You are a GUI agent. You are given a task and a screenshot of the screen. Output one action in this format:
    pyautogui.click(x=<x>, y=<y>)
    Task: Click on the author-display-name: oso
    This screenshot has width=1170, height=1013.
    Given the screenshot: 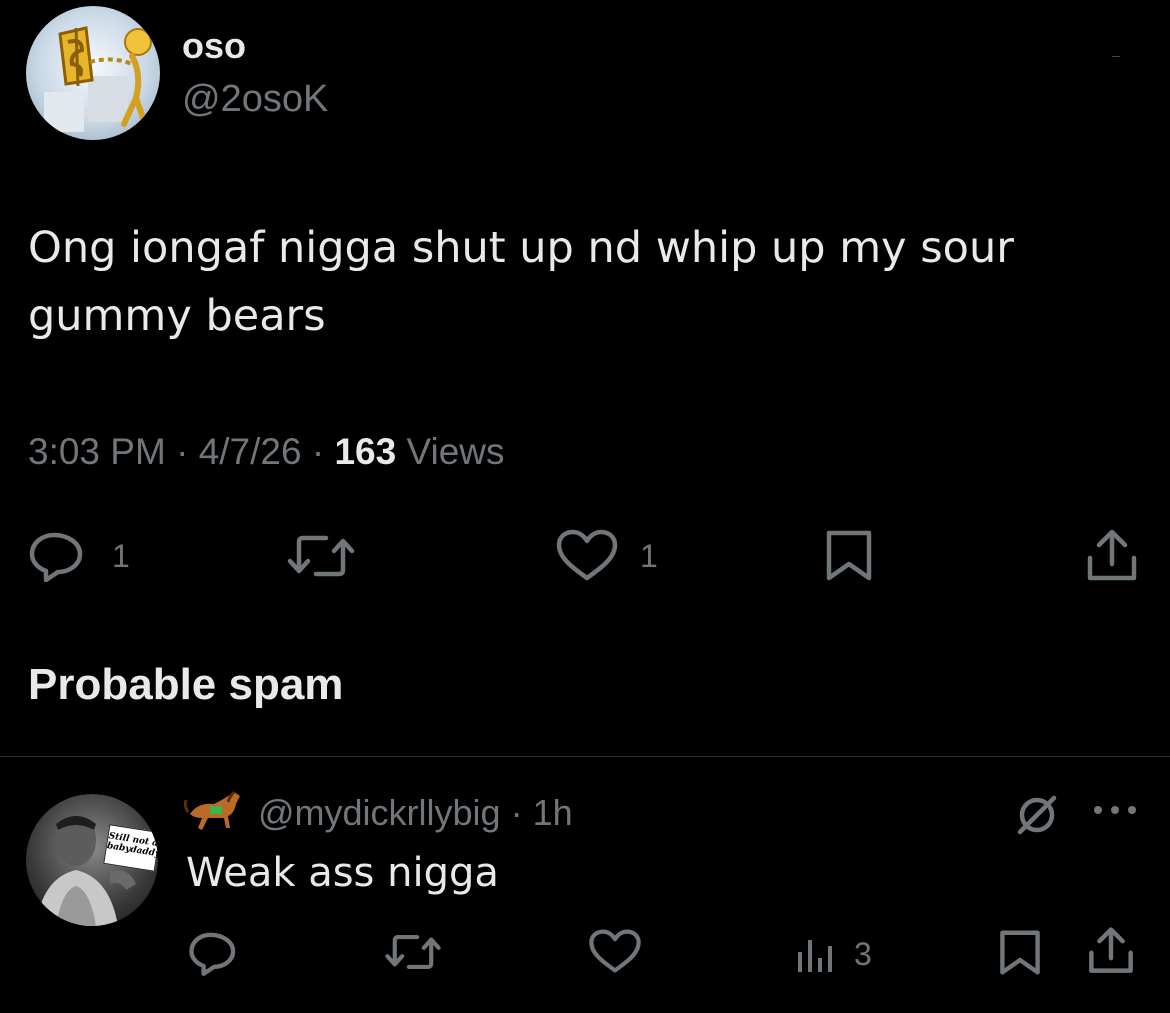 What is the action you would take?
    pyautogui.click(x=214, y=46)
    